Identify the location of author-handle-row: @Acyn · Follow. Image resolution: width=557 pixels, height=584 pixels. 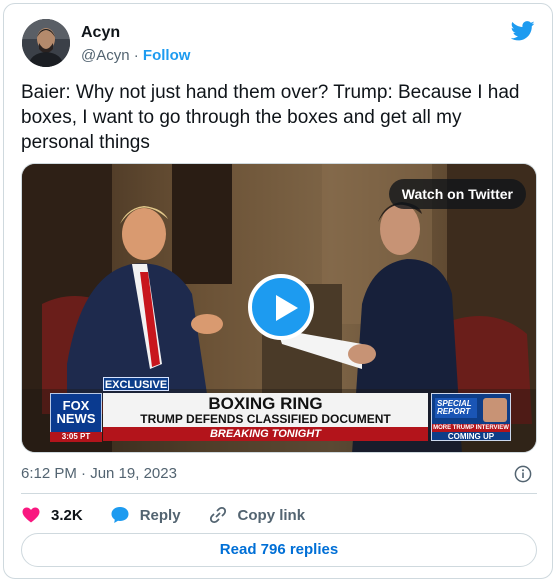
(135, 55).